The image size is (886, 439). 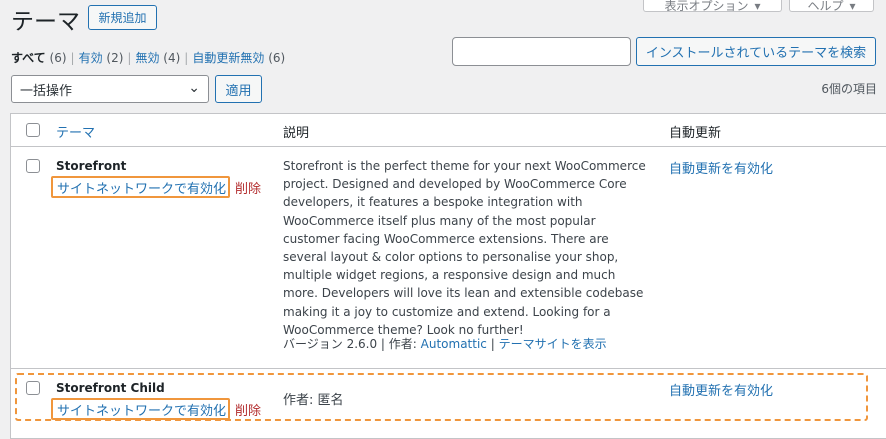 I want to click on help-tab: ヘルプ ▾, so click(x=831, y=6).